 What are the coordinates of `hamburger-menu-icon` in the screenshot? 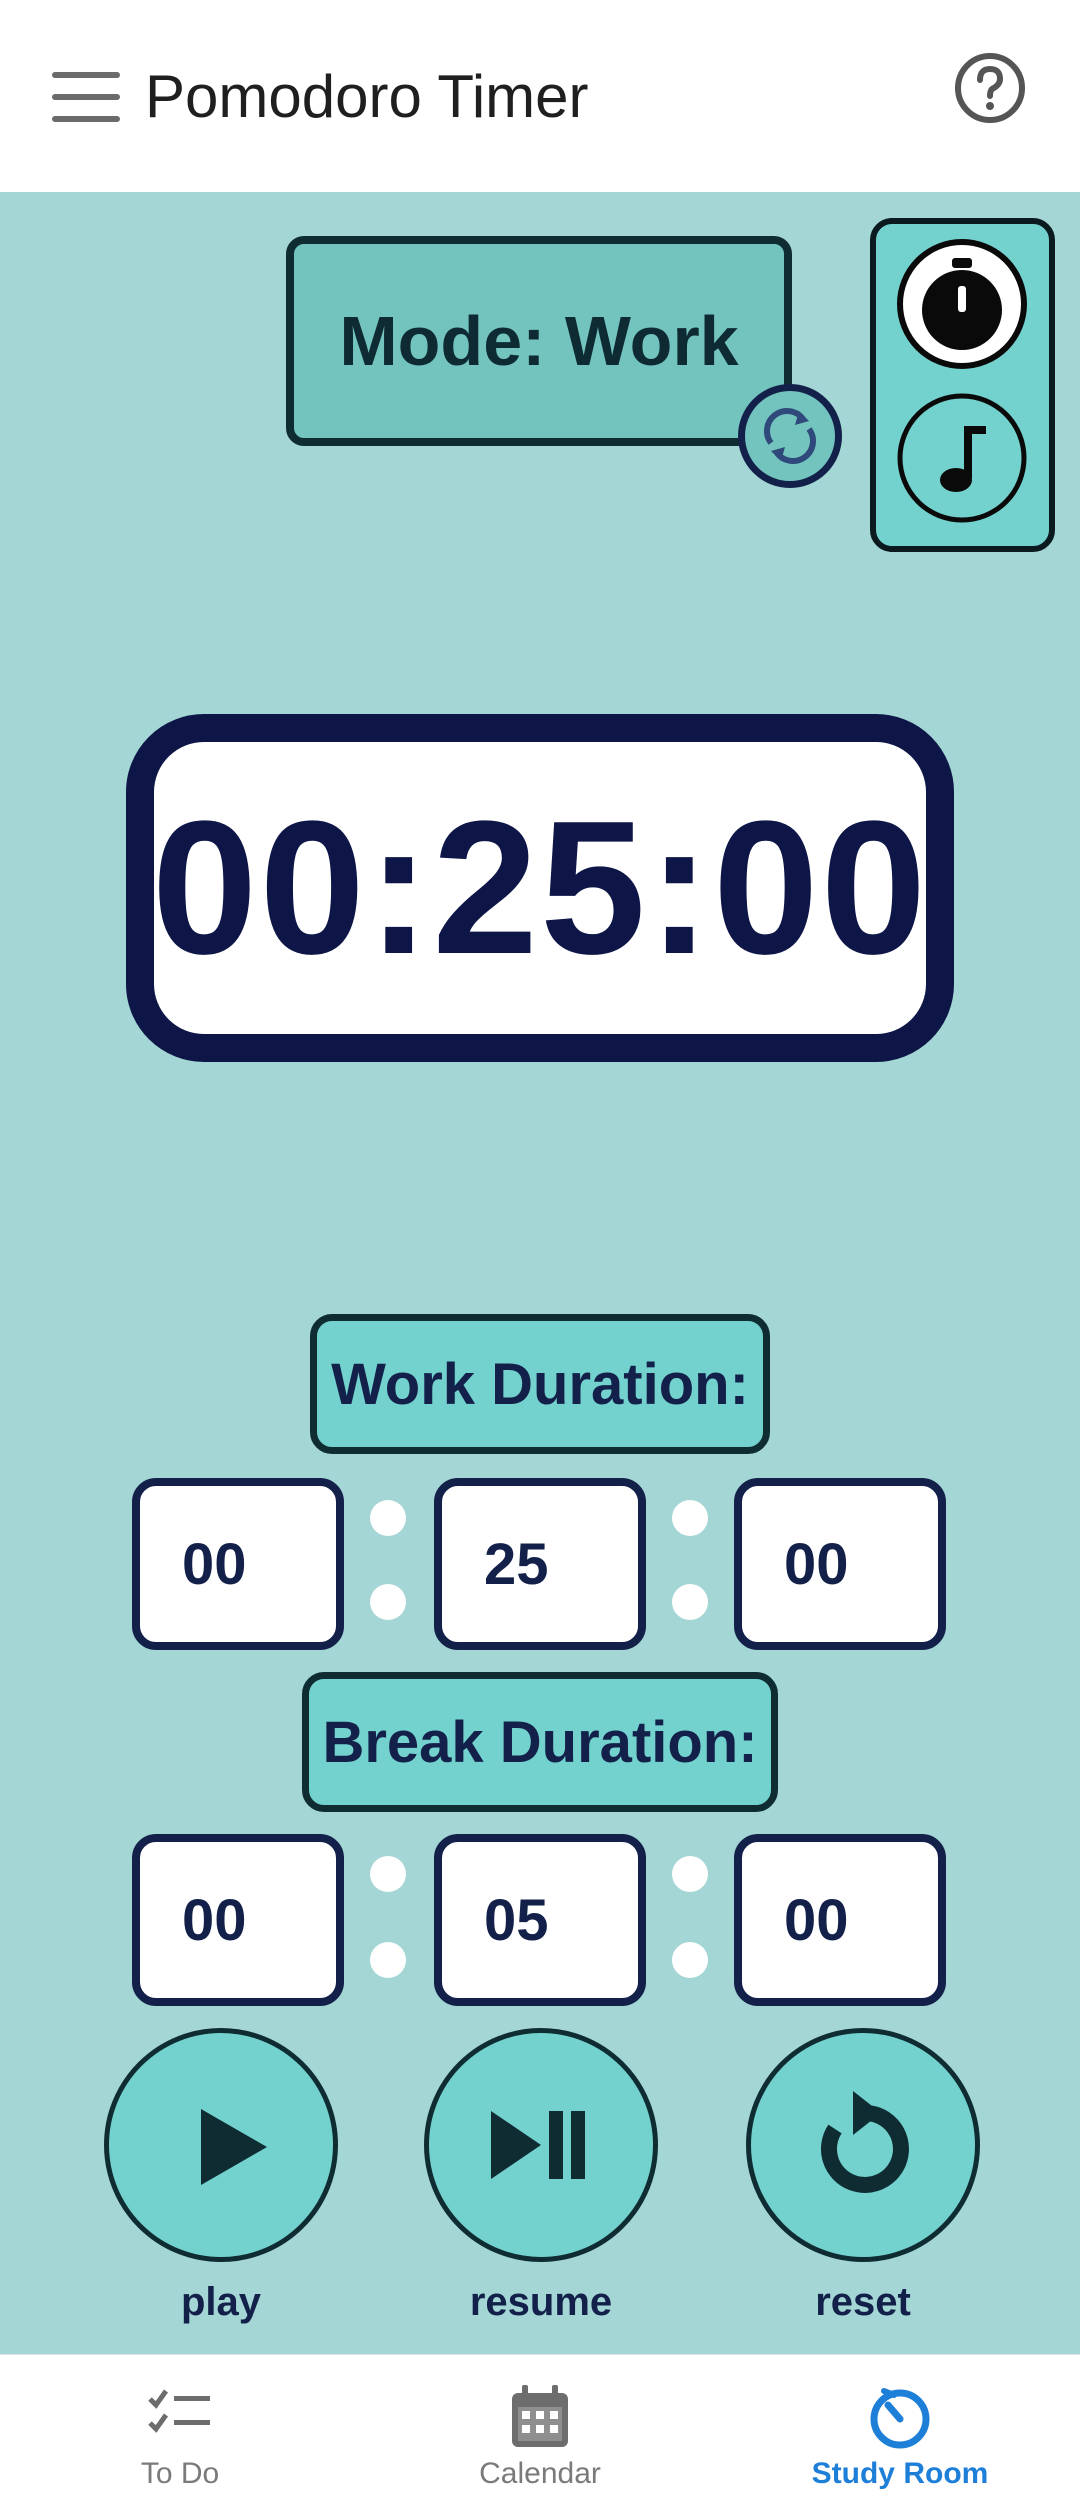 It's located at (86, 97).